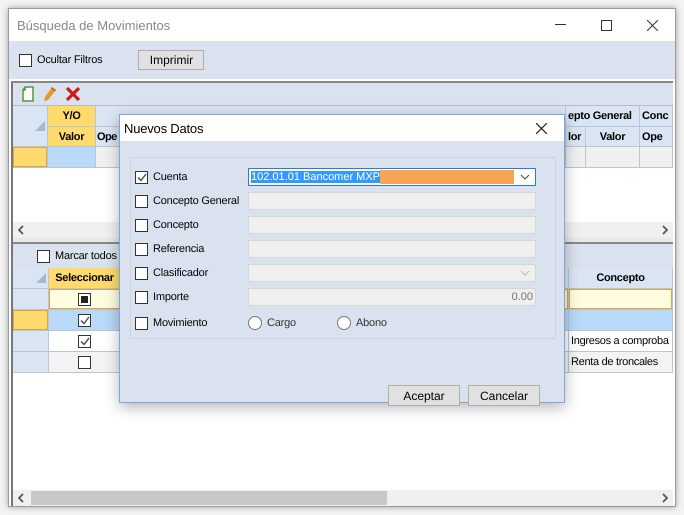  Describe the element at coordinates (85, 278) in the screenshot. I see `column-header: Seleccionar` at that location.